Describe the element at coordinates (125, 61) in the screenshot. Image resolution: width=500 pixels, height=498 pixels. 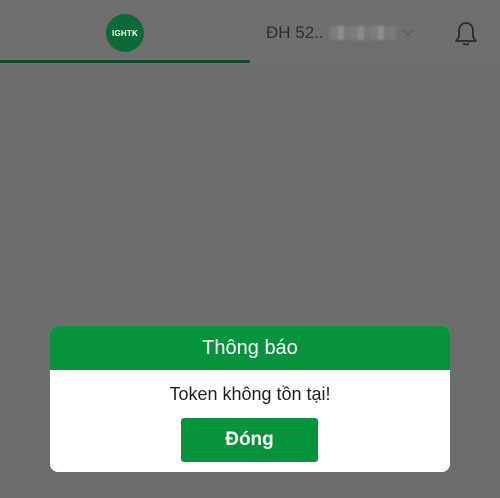
I see `tab-underline` at that location.